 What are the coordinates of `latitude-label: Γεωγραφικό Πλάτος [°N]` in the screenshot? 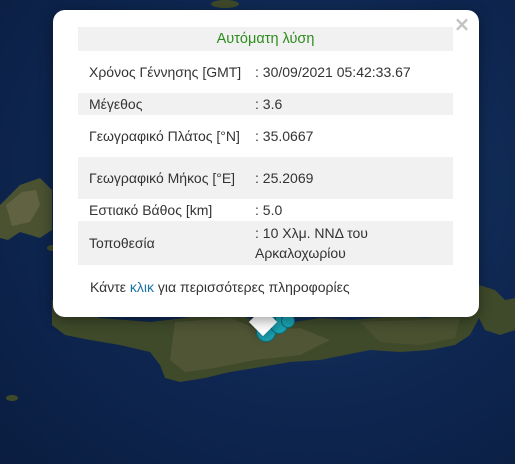 It's located at (164, 136).